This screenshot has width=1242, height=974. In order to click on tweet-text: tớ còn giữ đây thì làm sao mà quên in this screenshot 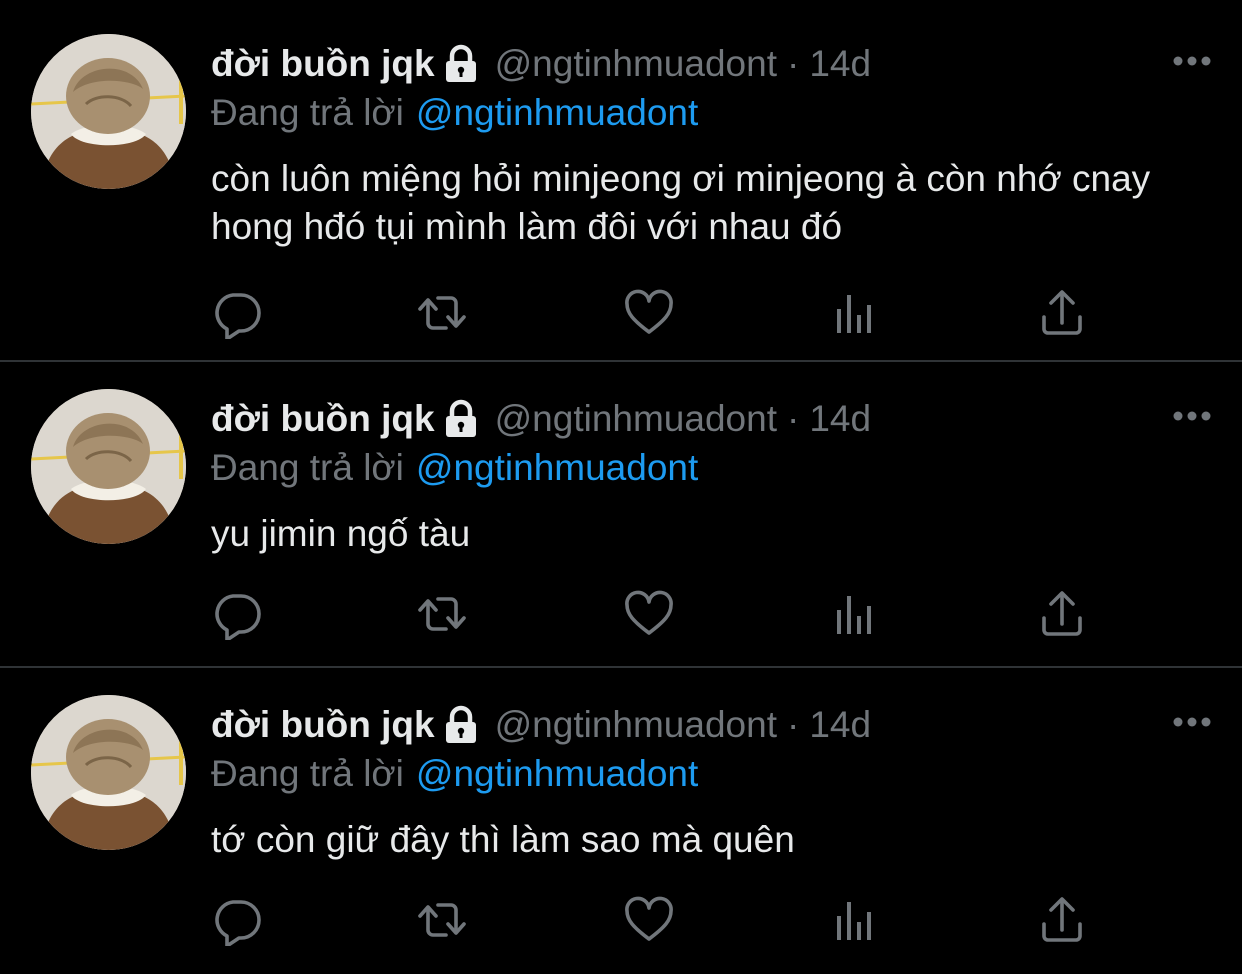, I will do `click(503, 839)`.